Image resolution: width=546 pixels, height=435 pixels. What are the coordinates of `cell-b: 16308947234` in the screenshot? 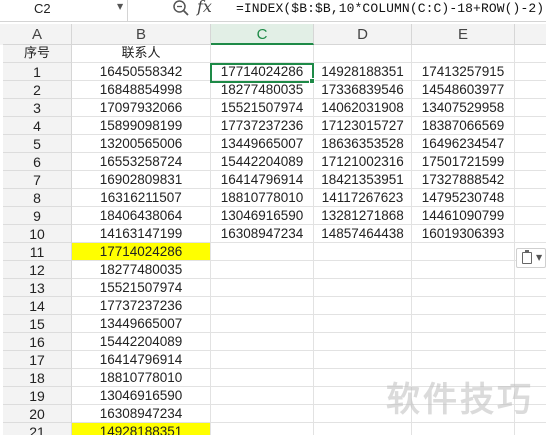 It's located at (141, 414).